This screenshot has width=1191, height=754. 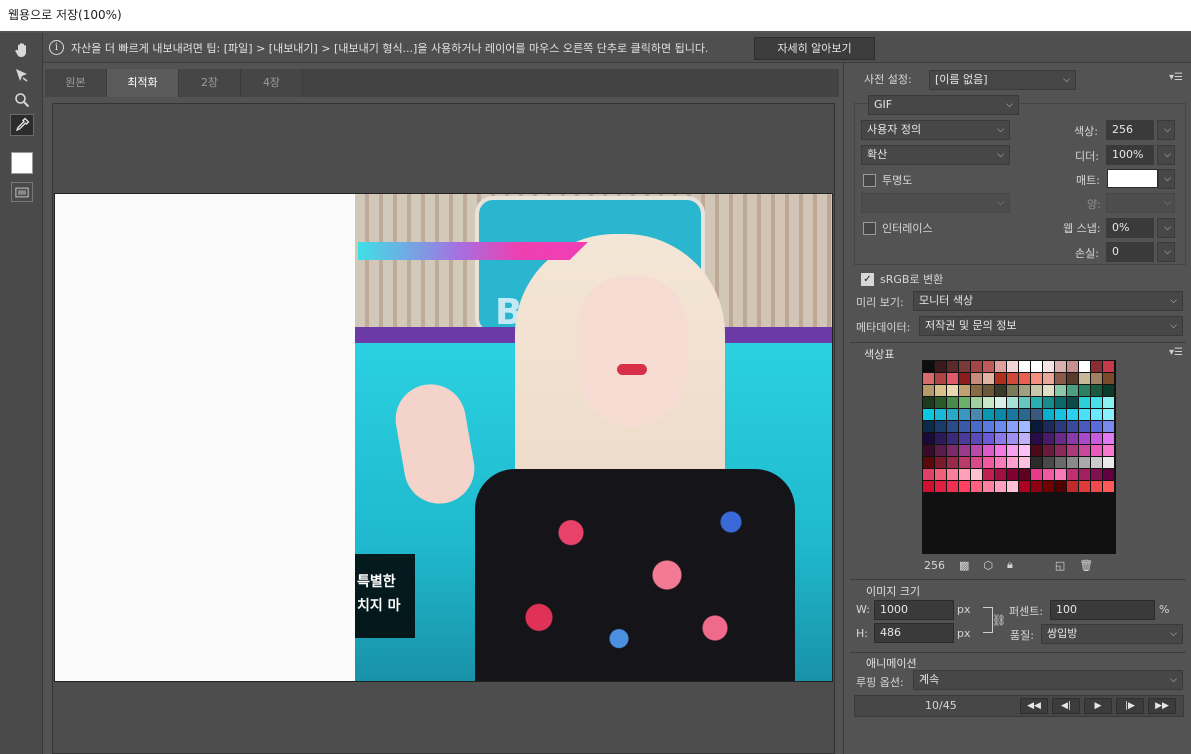 What do you see at coordinates (1166, 228) in the screenshot?
I see `web-snap-dropdown: ⌵` at bounding box center [1166, 228].